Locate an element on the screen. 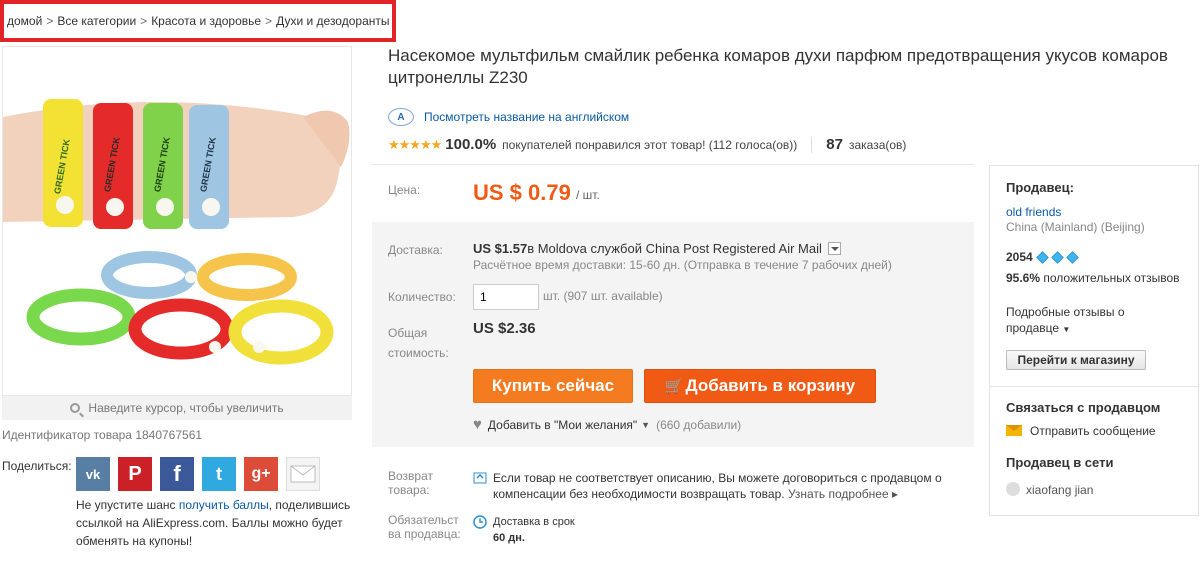  breadcrumb-perfume-deodorants: Духи и дезодоранты is located at coordinates (332, 21).